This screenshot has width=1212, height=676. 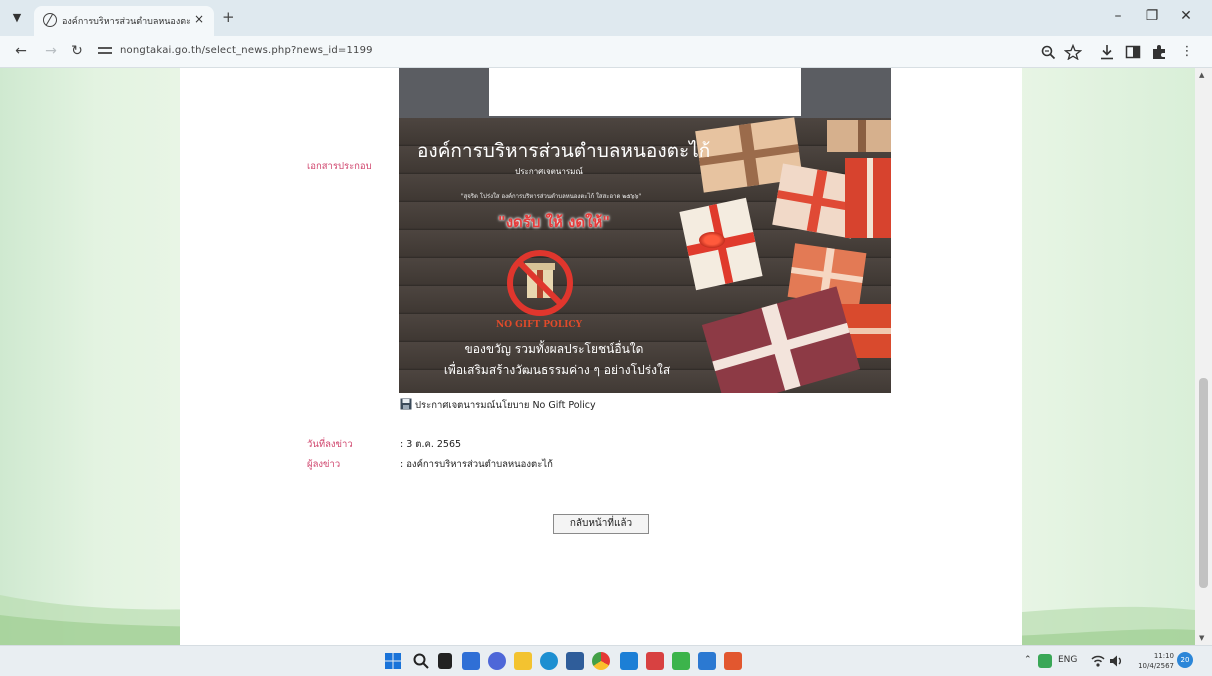 I want to click on tab-title: องค์การบริหารส่วนตำบลหนองตะไก้, so click(x=126, y=22).